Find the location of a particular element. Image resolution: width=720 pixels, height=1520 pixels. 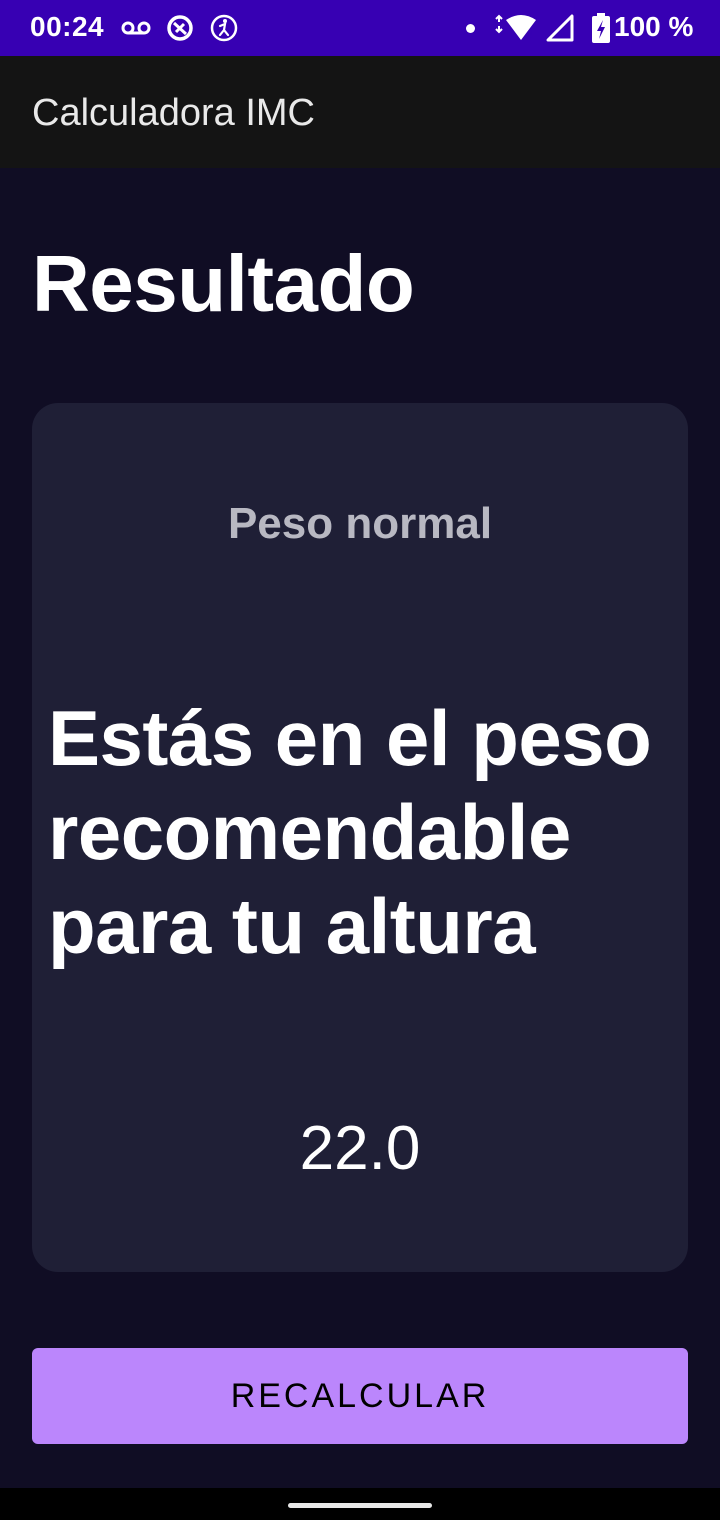

status-time: 00:24 is located at coordinates (67, 26).